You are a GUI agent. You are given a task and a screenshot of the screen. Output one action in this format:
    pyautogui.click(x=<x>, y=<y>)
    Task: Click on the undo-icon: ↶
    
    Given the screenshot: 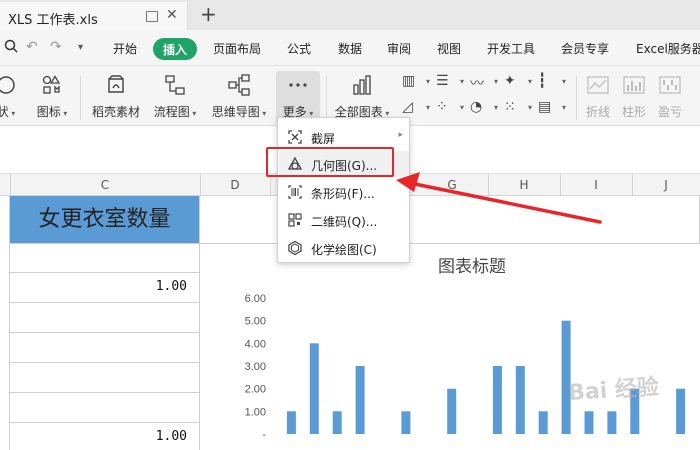 What is the action you would take?
    pyautogui.click(x=32, y=47)
    